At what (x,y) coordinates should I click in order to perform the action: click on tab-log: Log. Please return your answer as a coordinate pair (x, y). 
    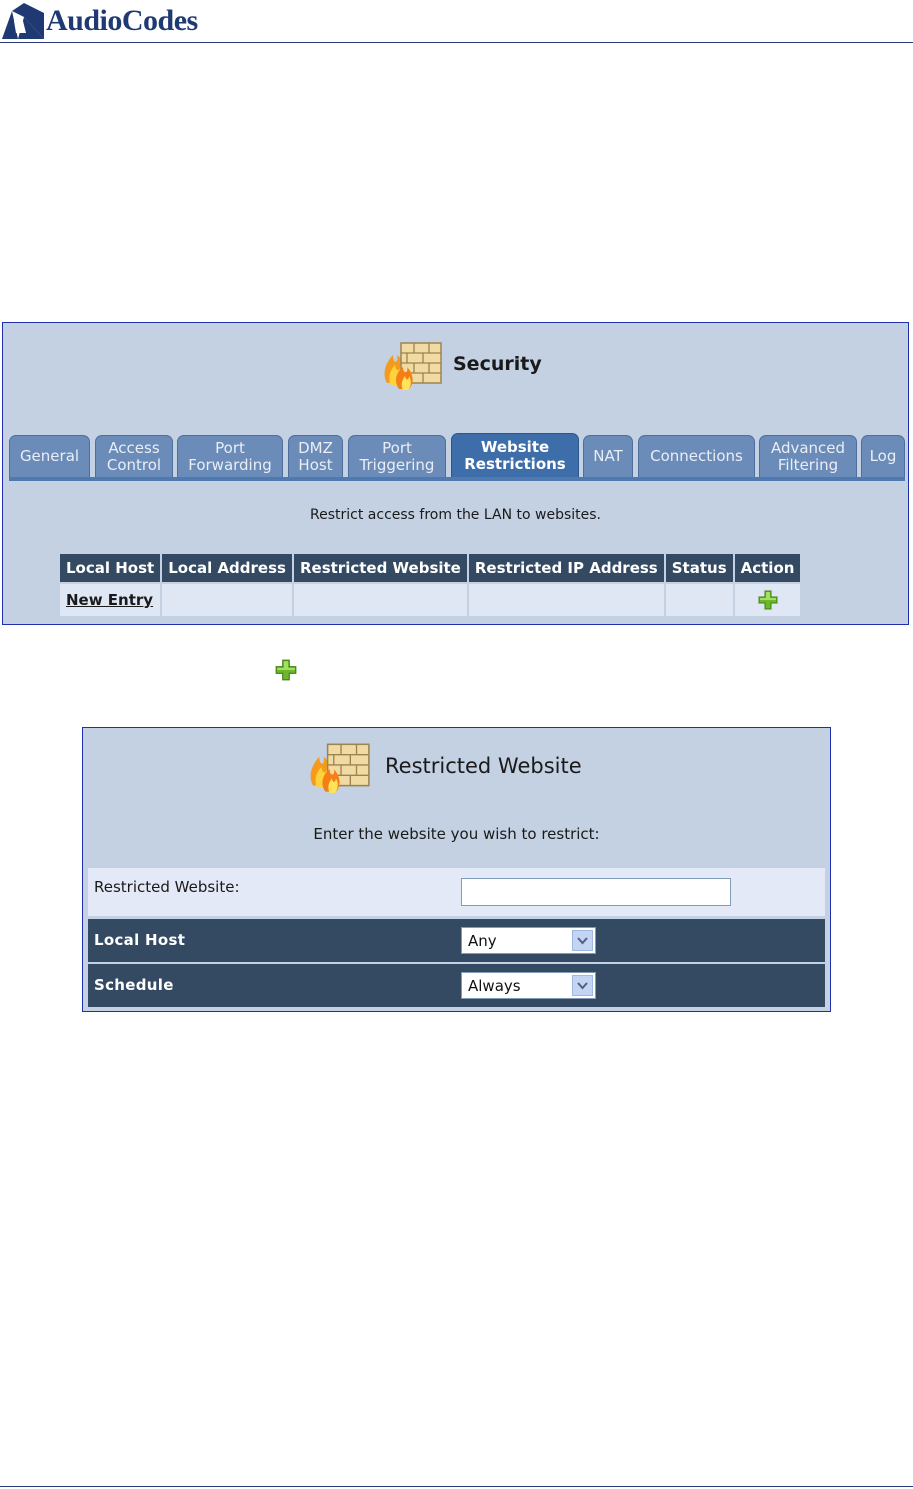
    Looking at the image, I should click on (883, 456).